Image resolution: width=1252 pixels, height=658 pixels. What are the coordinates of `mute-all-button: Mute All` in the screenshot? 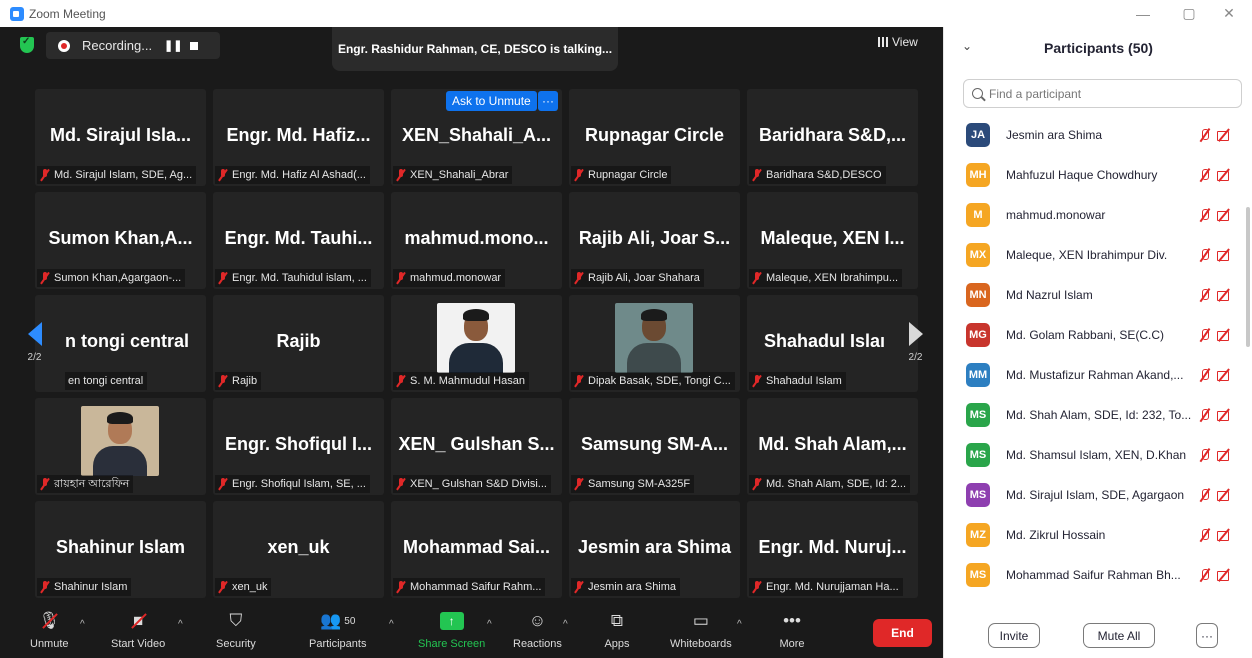 It's located at (1119, 635).